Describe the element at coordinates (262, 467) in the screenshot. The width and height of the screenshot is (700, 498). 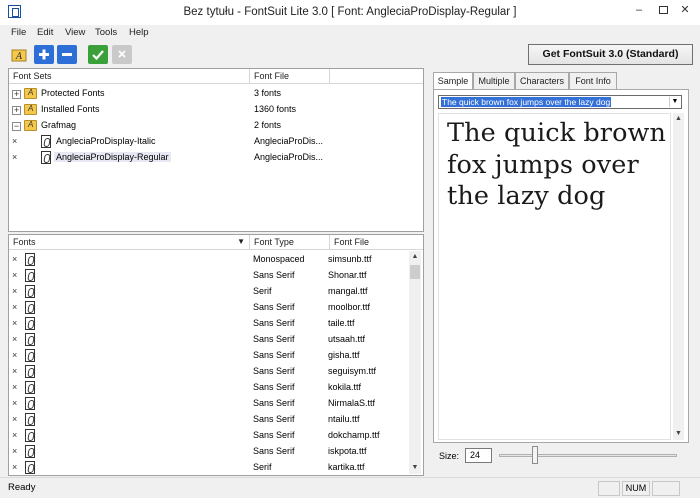
I see `font-type: Serif` at that location.